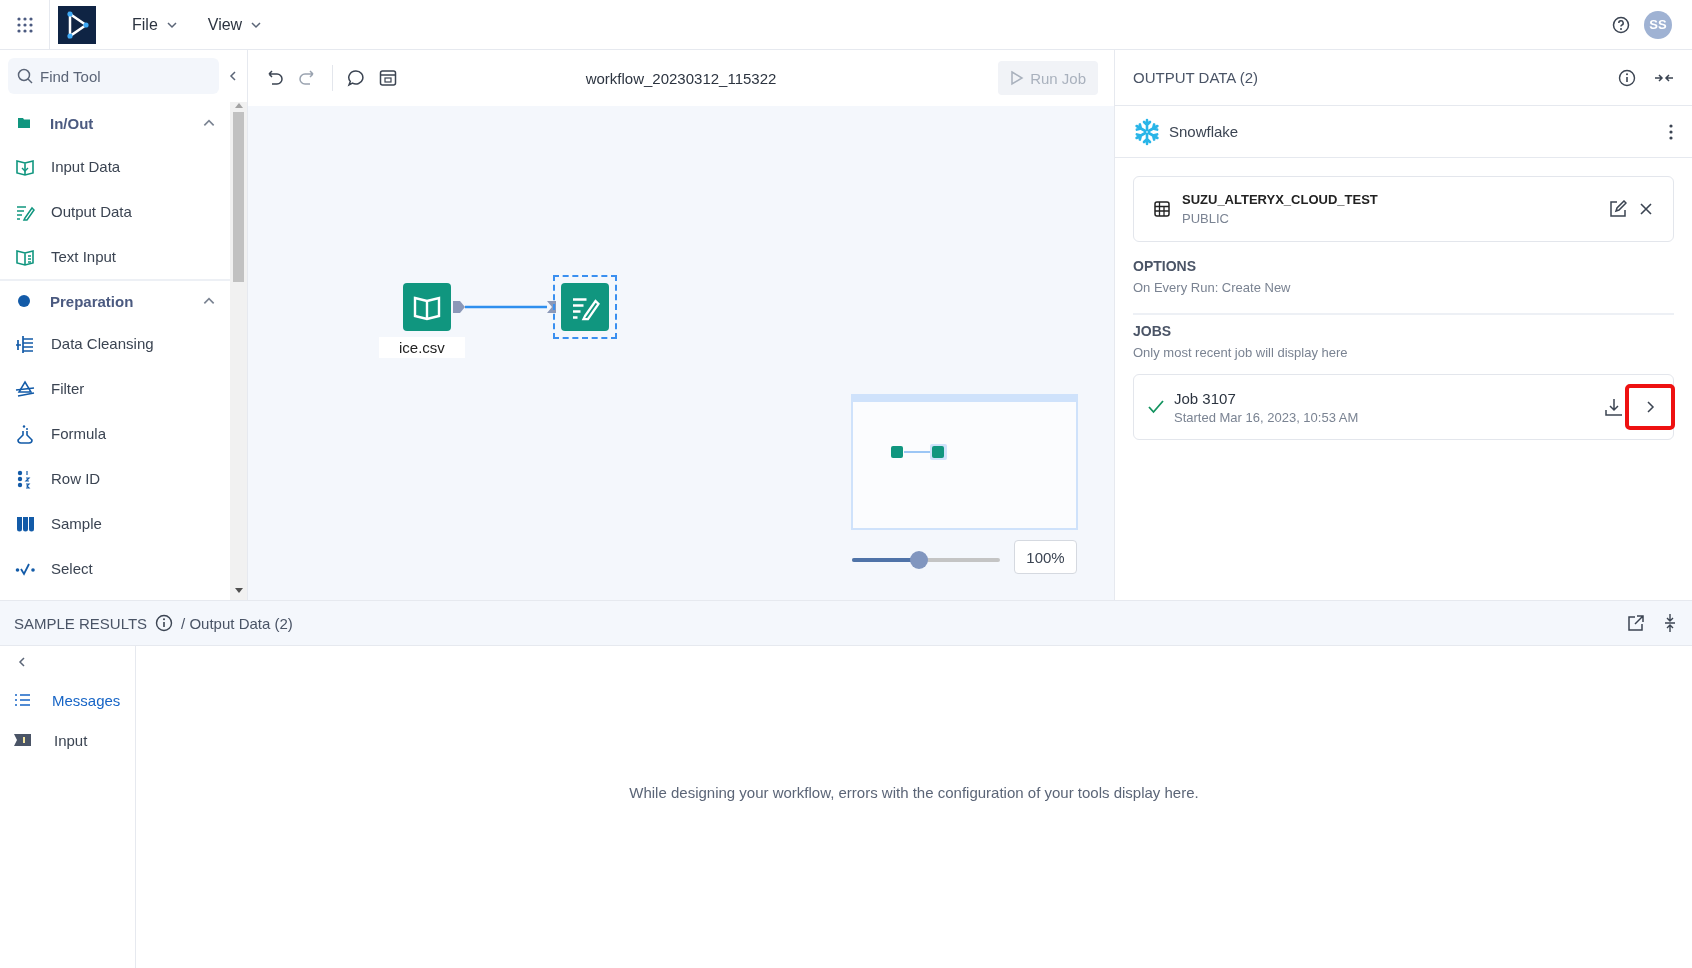 The width and height of the screenshot is (1692, 968). Describe the element at coordinates (1280, 199) in the screenshot. I see `table-name: SUZU_ALTERYX_CLOUD_TEST` at that location.